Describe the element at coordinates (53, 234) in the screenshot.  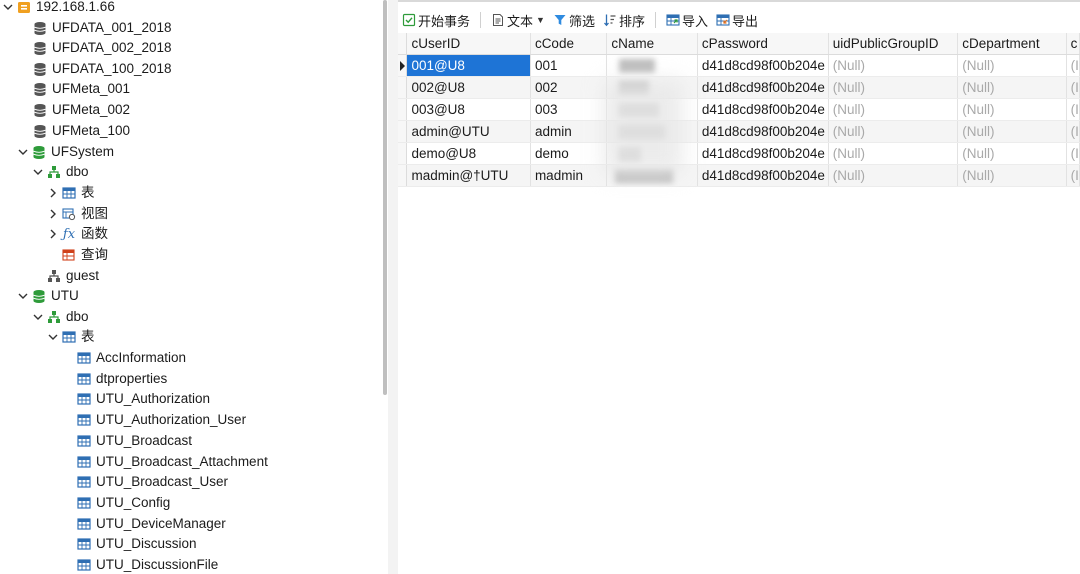
I see `chevron-right-icon` at that location.